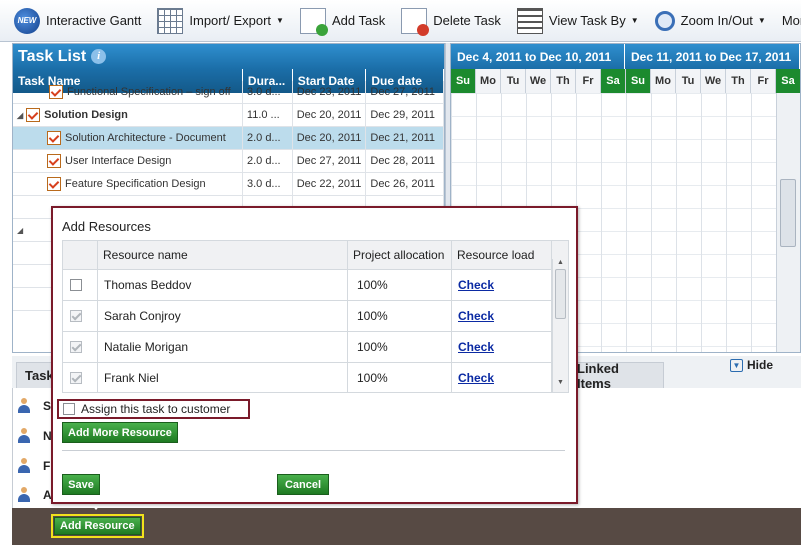 The height and width of the screenshot is (551, 801). I want to click on table-row: Frank Niel 100% Check, so click(315, 377).